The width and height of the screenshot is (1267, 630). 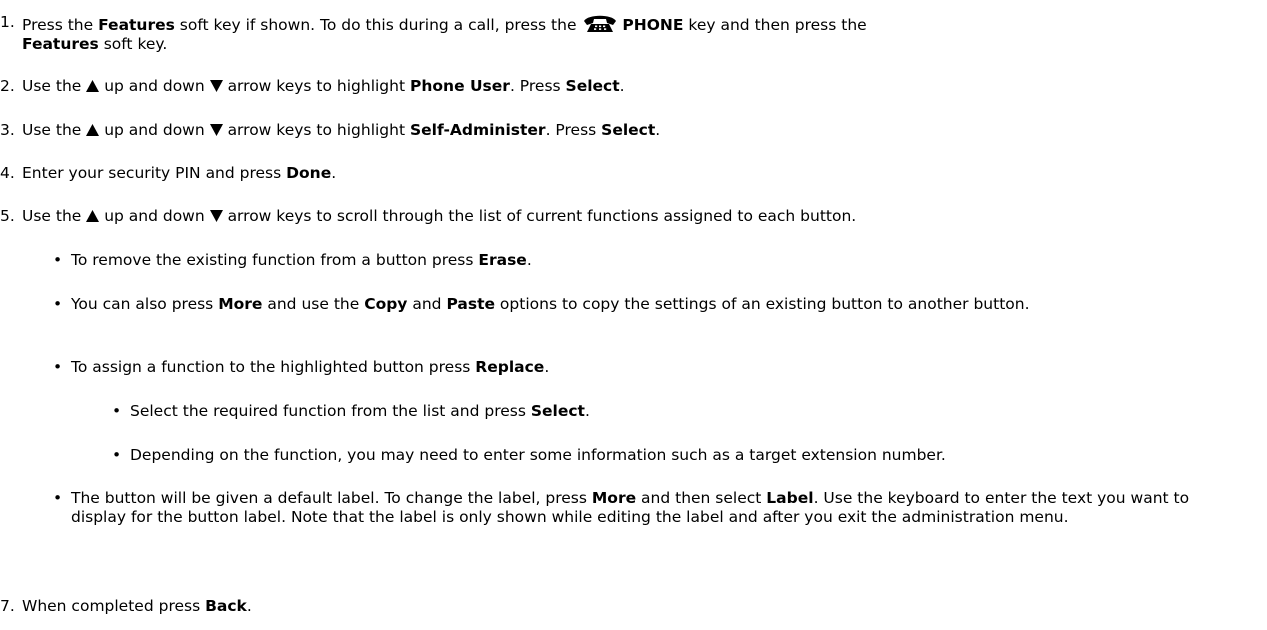 What do you see at coordinates (133, 44) in the screenshot?
I see `text: soft key.` at bounding box center [133, 44].